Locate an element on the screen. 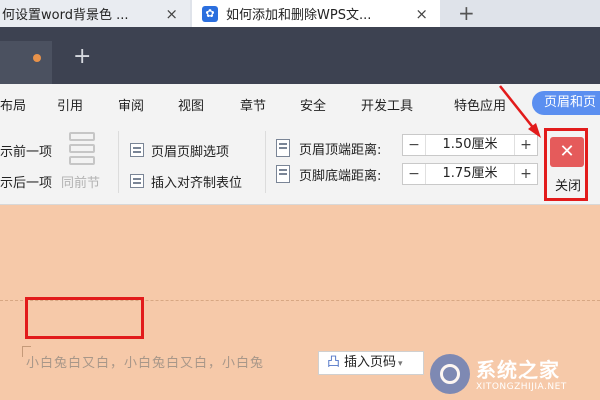  watermark-url: XITONGZHIJIA.NET is located at coordinates (521, 387).